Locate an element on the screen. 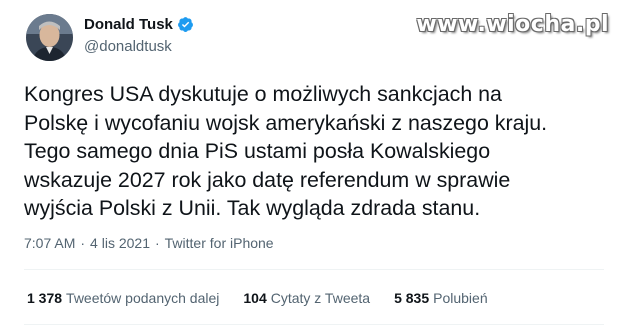  tweet-source: Twitter for iPhone is located at coordinates (219, 243).